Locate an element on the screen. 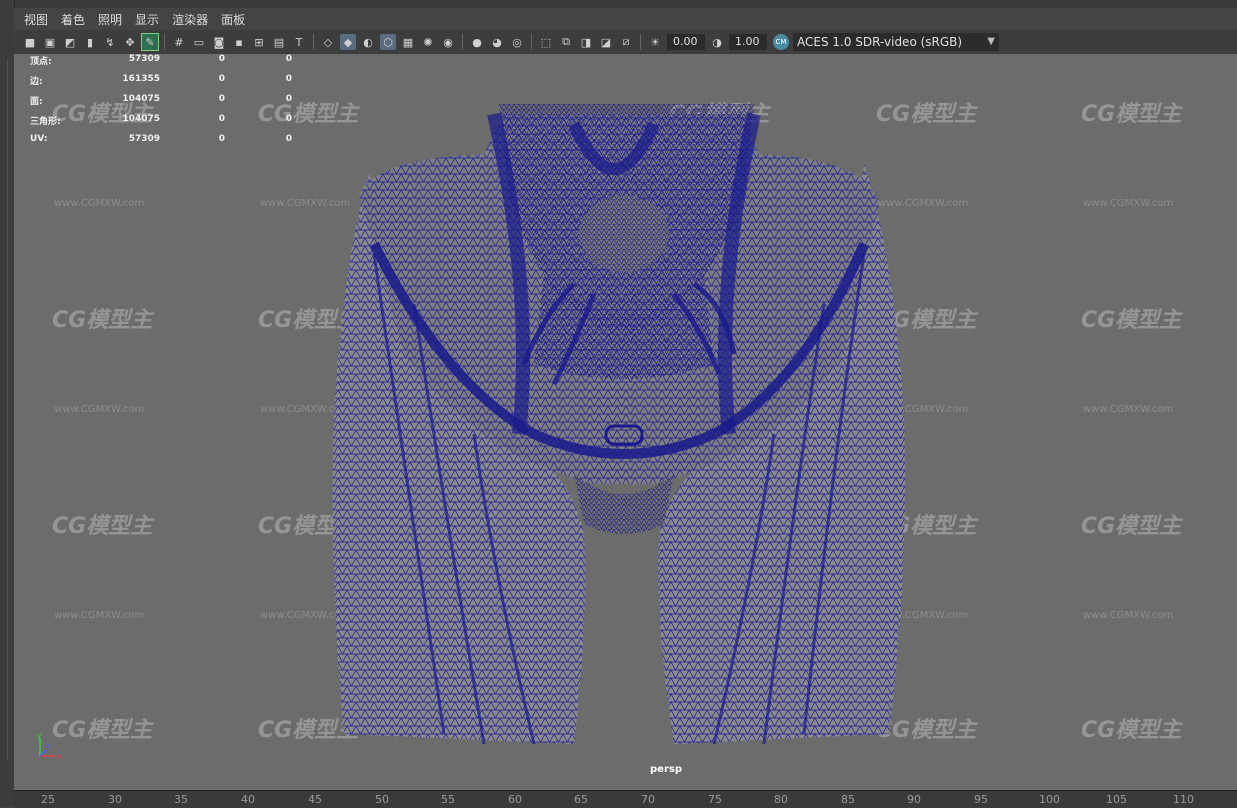 The width and height of the screenshot is (1237, 808). wireframe-icon: ◇ is located at coordinates (328, 42).